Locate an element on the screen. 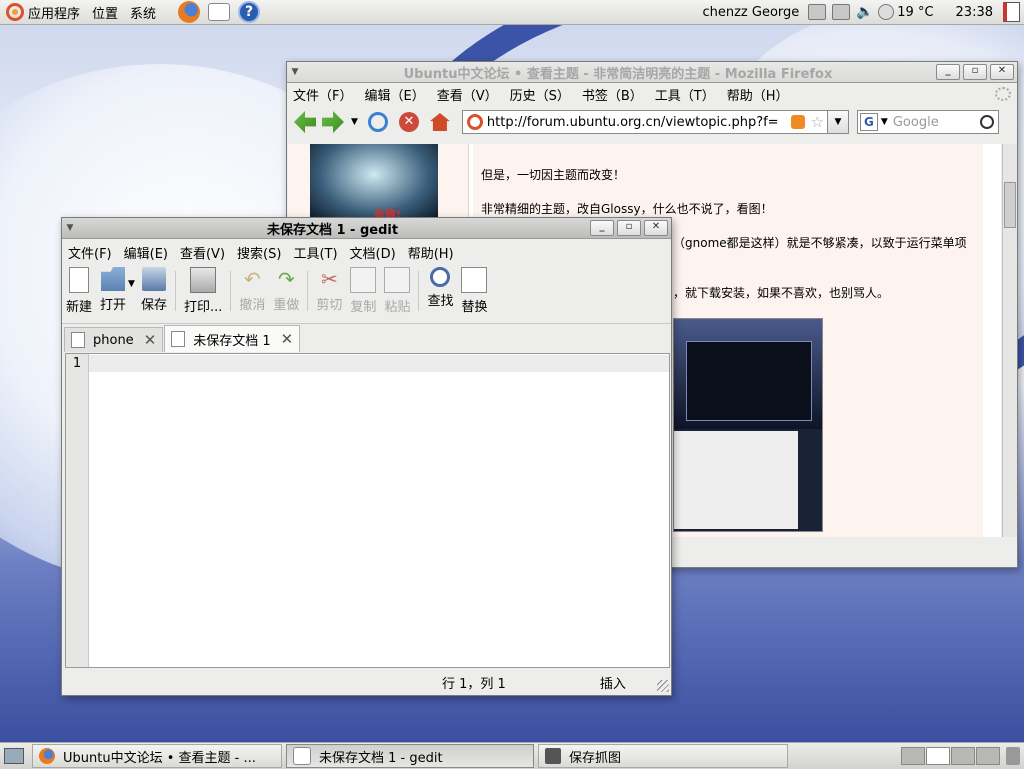  post-screenshot-image is located at coordinates (748, 425).